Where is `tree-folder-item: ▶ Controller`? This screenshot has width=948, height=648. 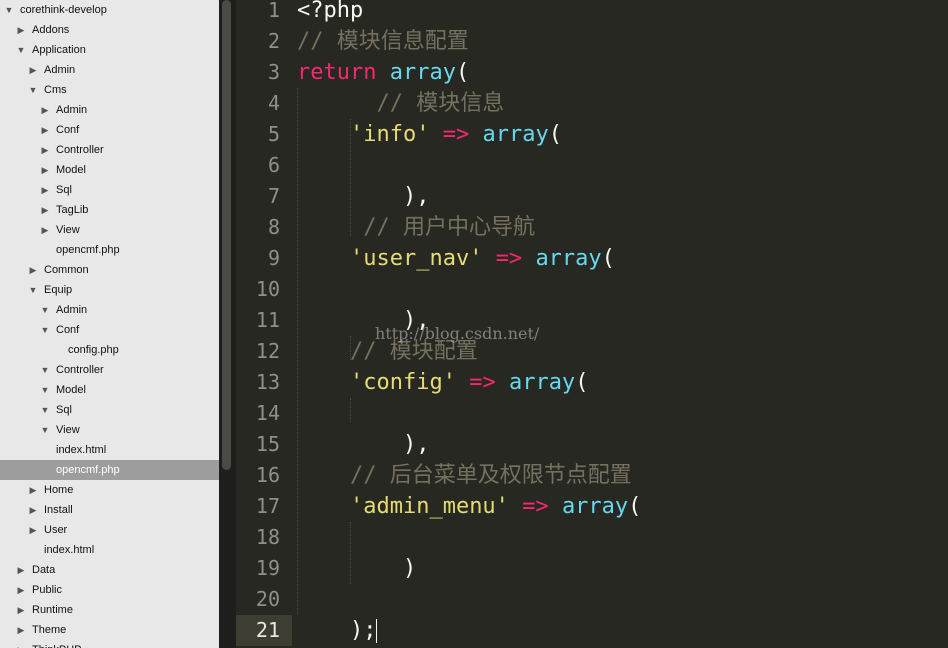 tree-folder-item: ▶ Controller is located at coordinates (109, 150).